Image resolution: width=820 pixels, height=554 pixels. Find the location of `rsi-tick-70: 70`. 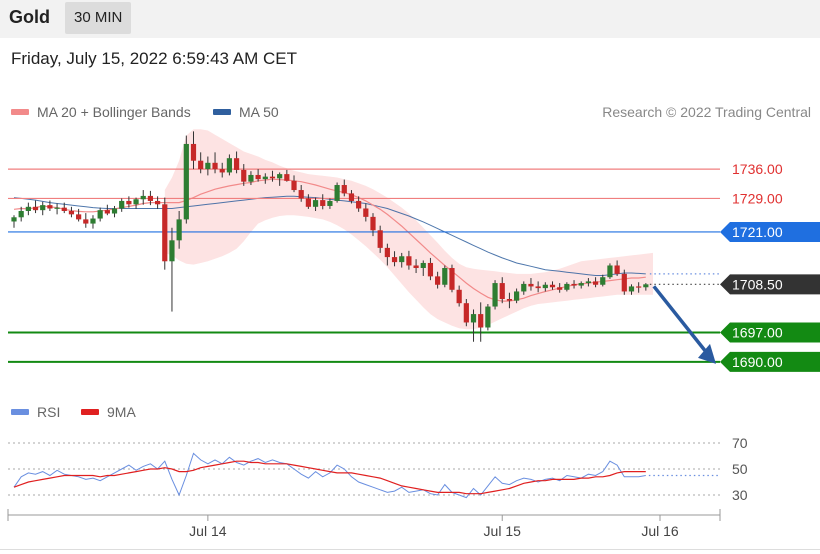

rsi-tick-70: 70 is located at coordinates (740, 443).